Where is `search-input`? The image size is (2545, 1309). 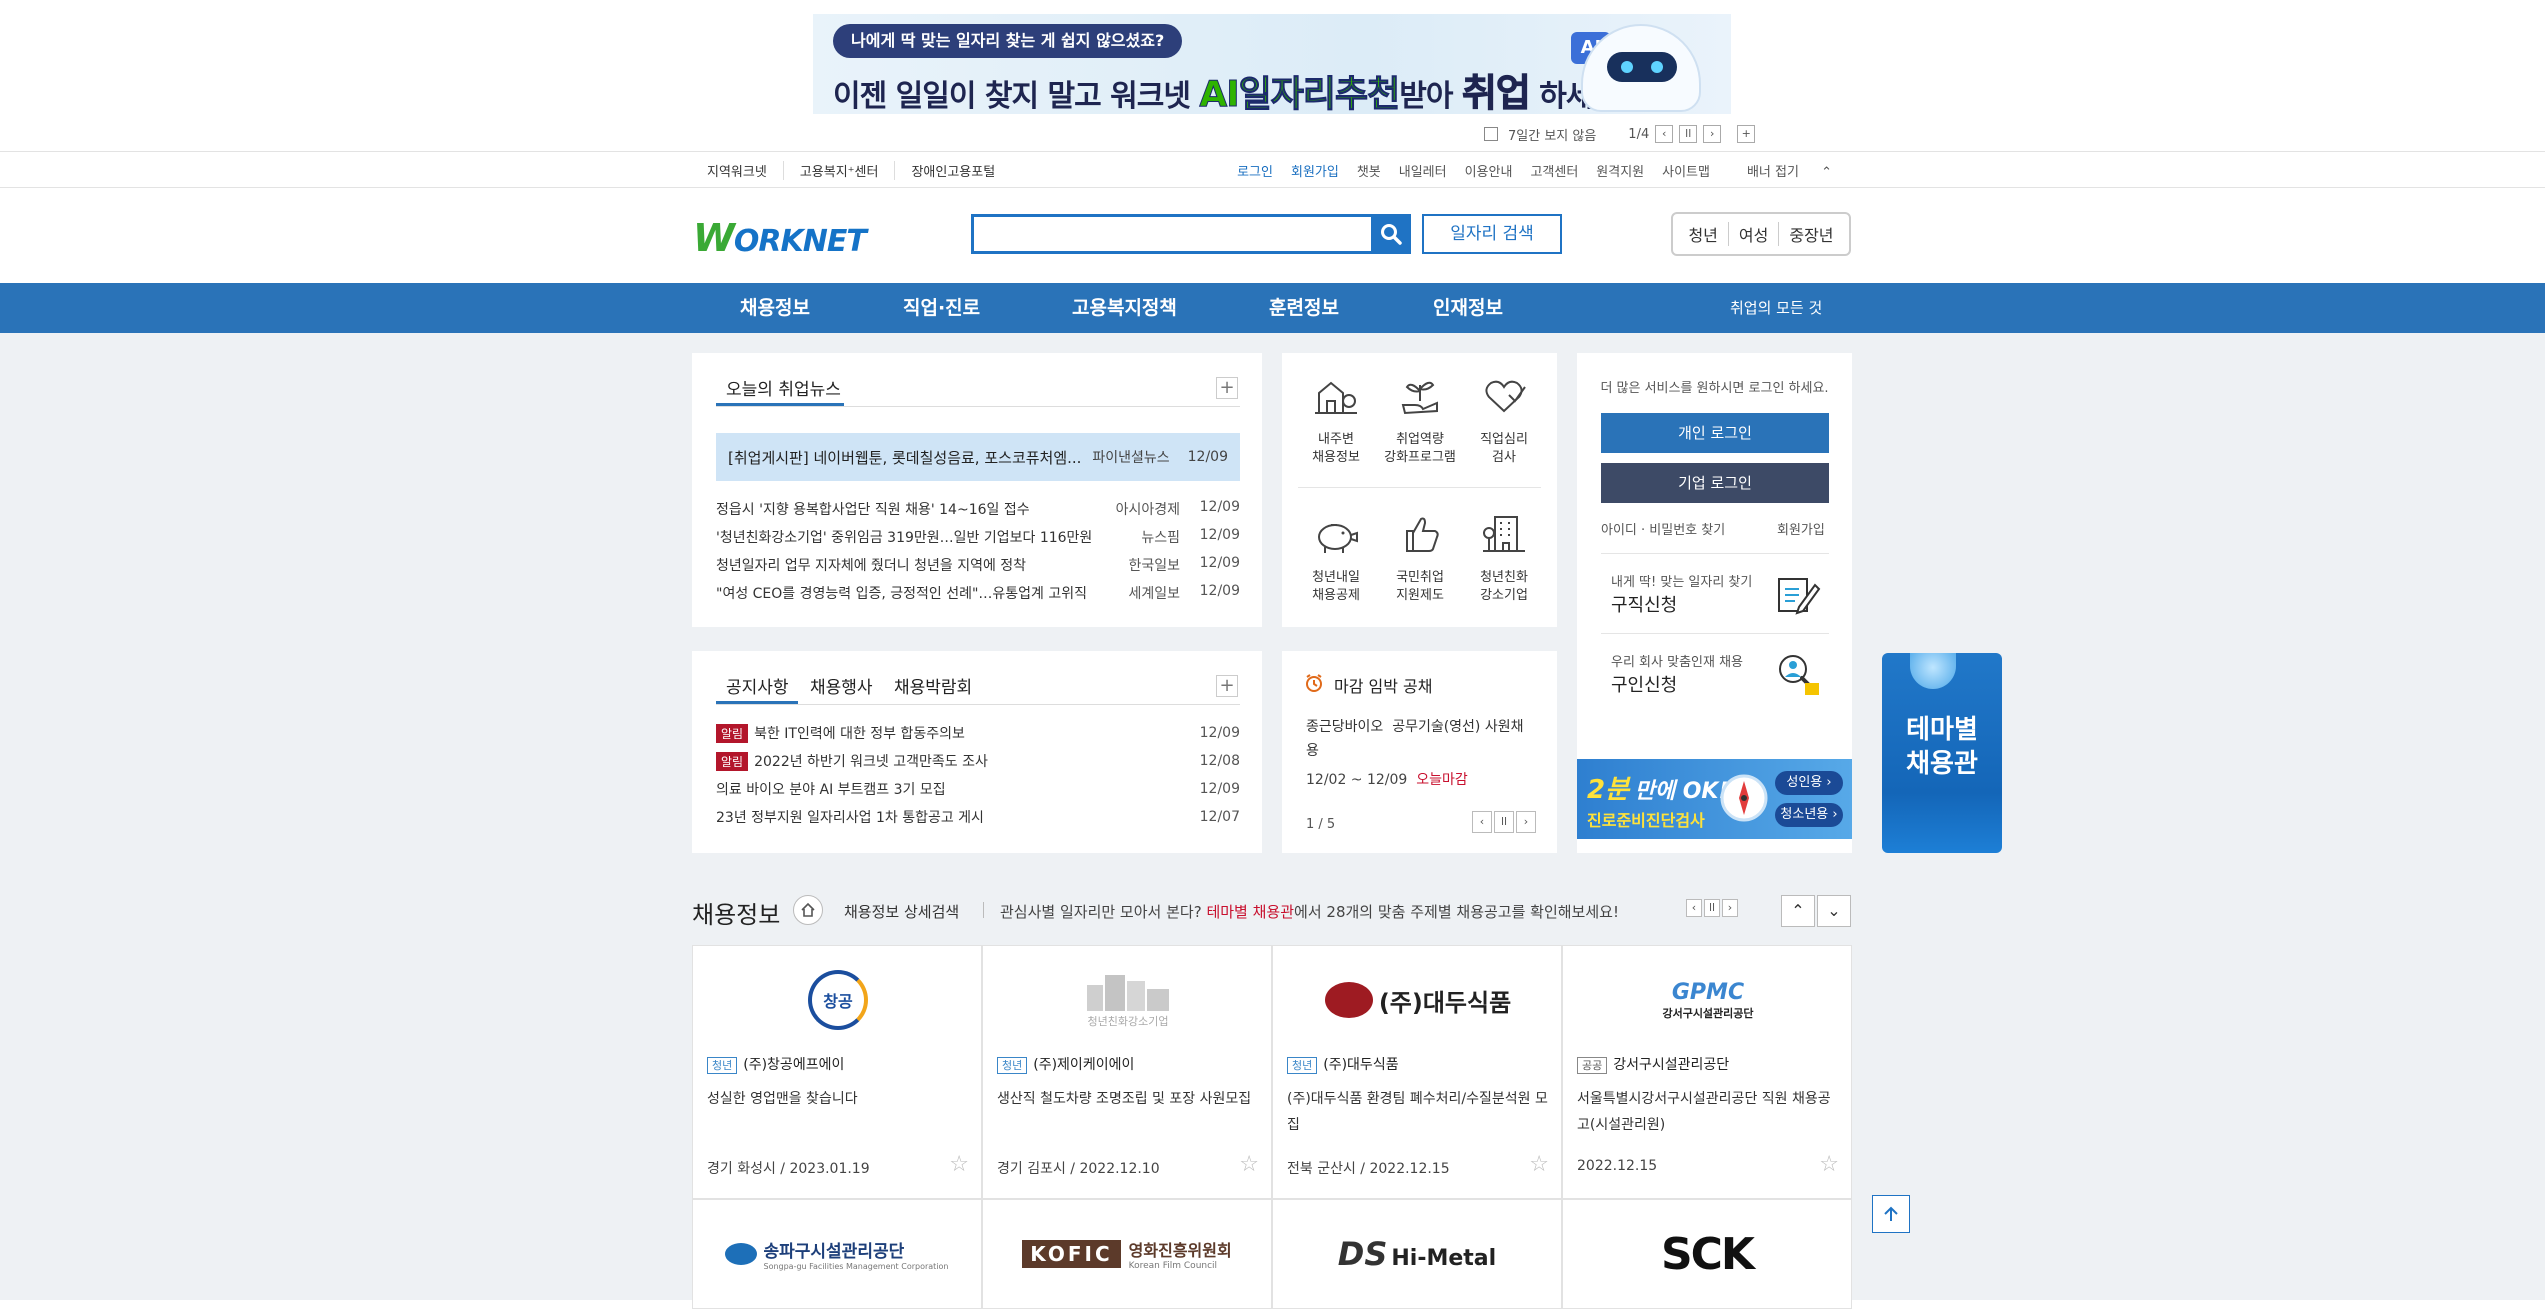
search-input is located at coordinates (1172, 234).